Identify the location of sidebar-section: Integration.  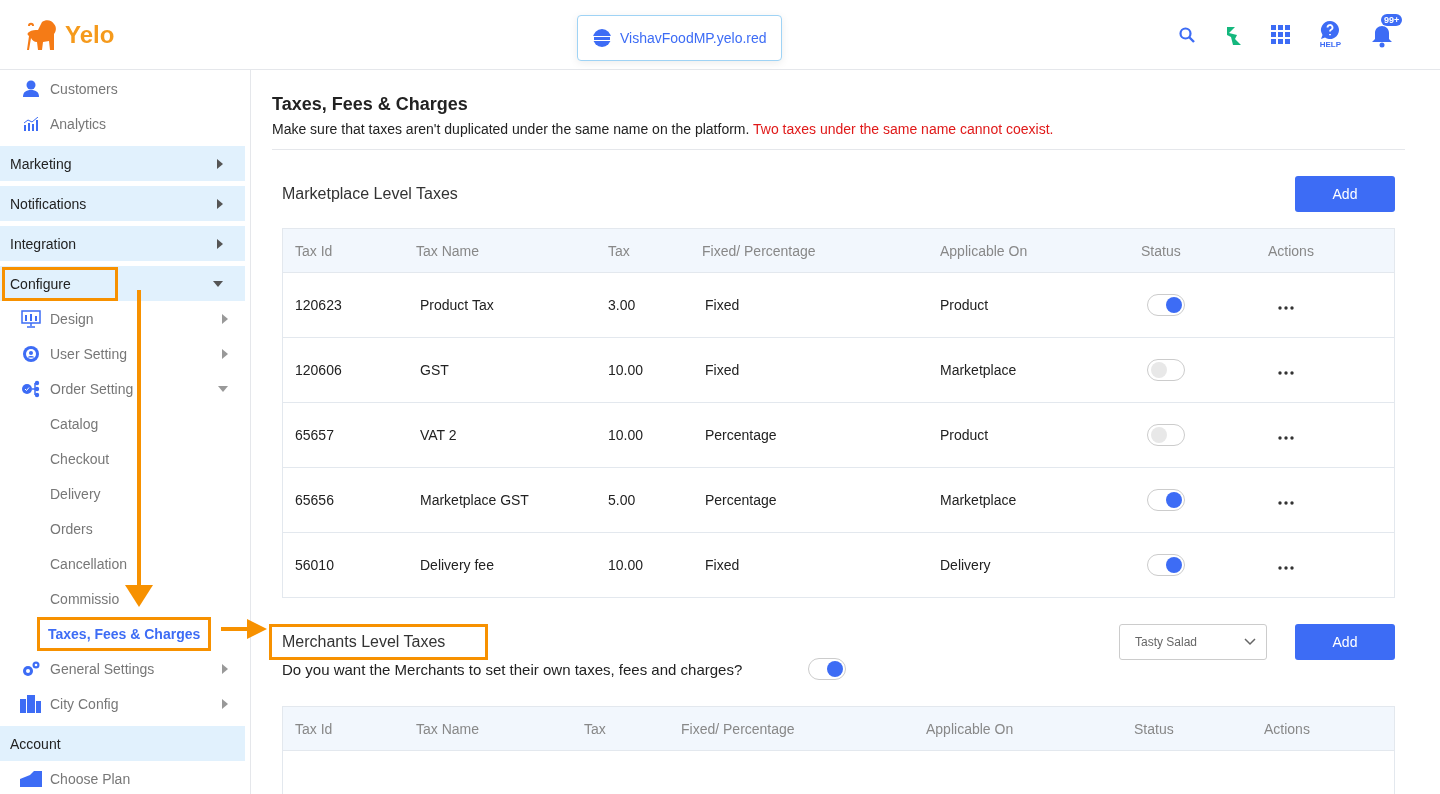
(122, 243).